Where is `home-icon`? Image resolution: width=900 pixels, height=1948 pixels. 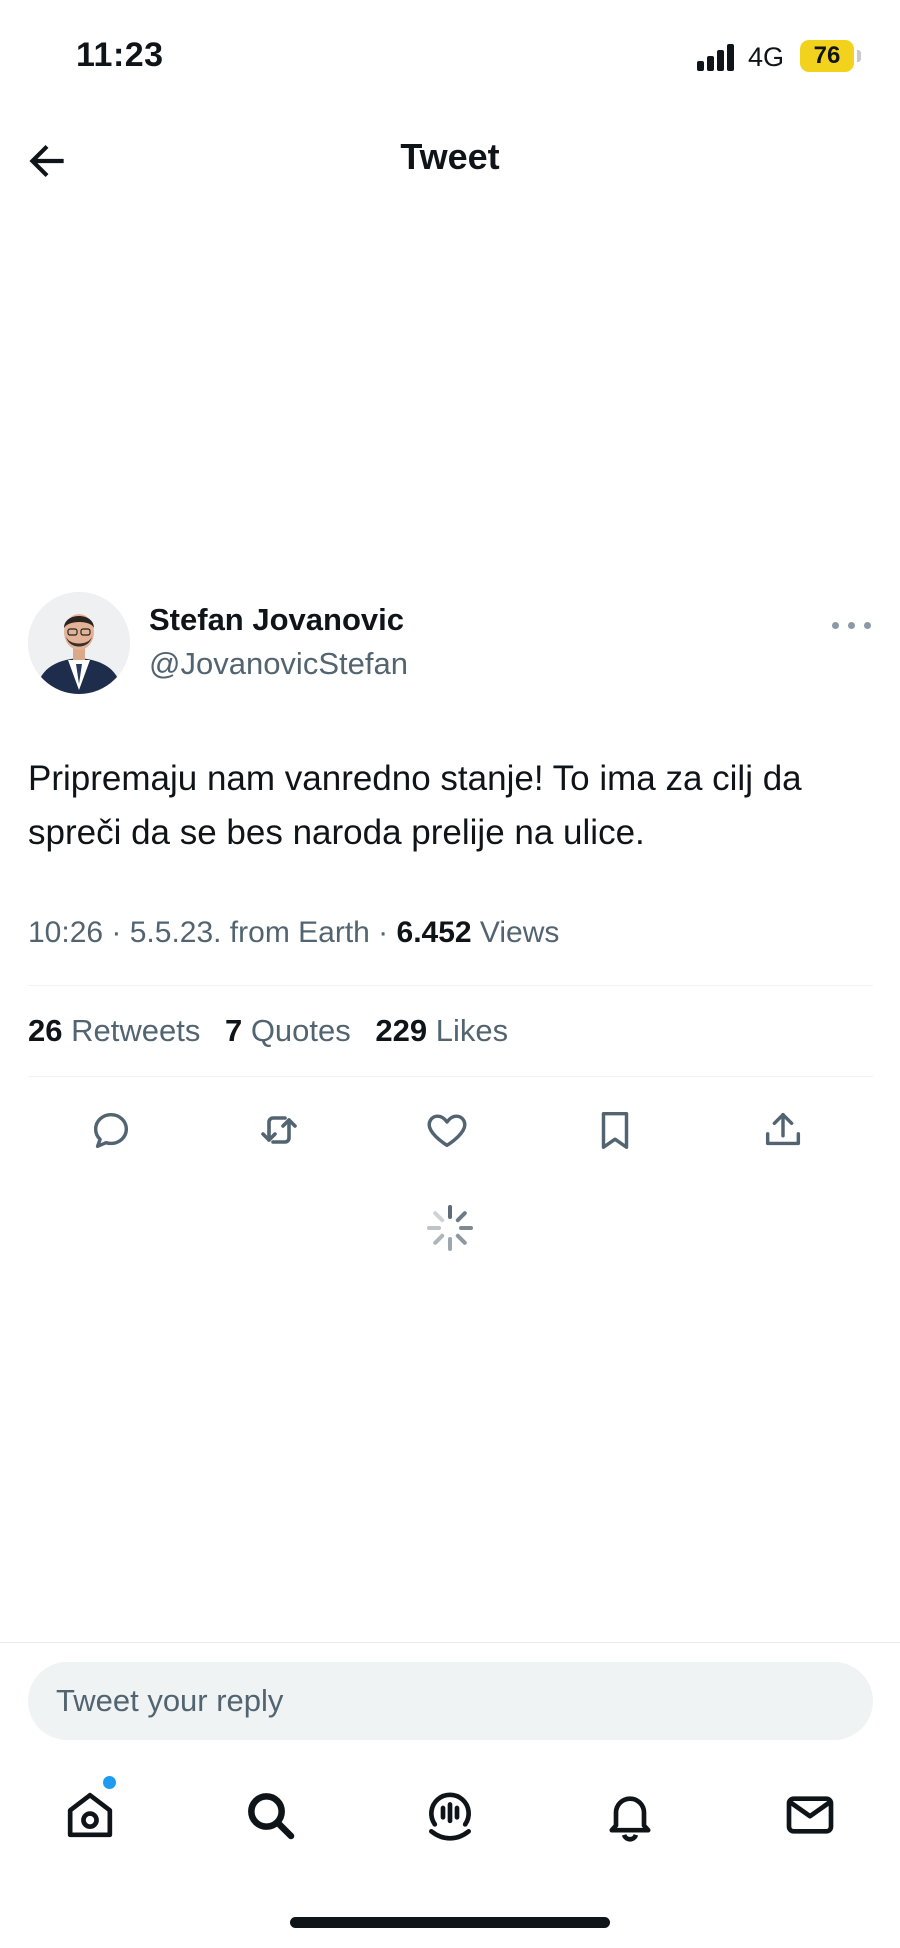 home-icon is located at coordinates (90, 1815).